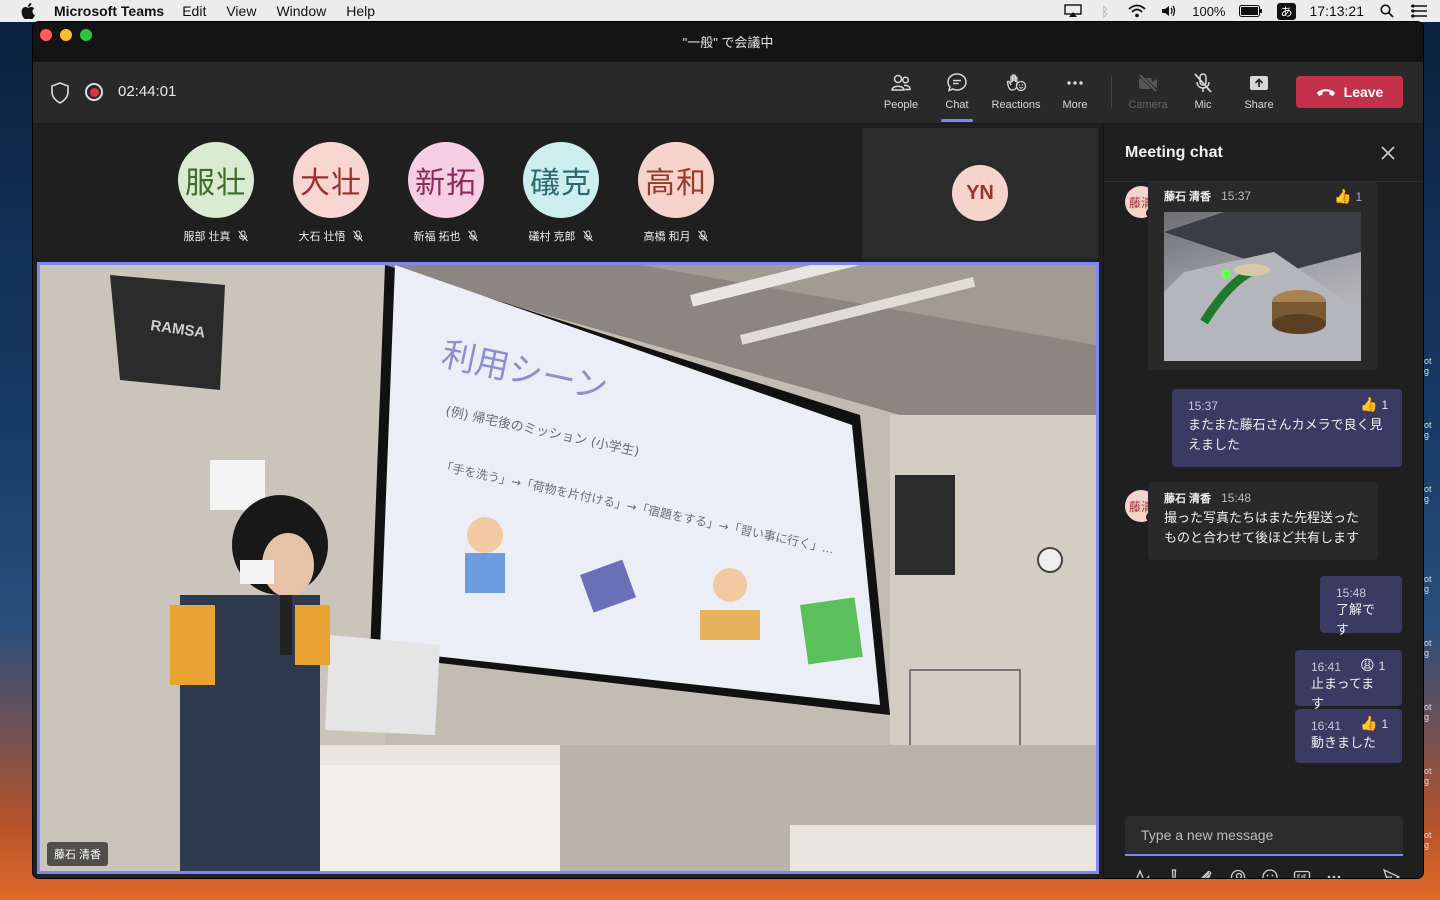  I want to click on participant-tile: 礒克 礒村 克郎, so click(561, 193).